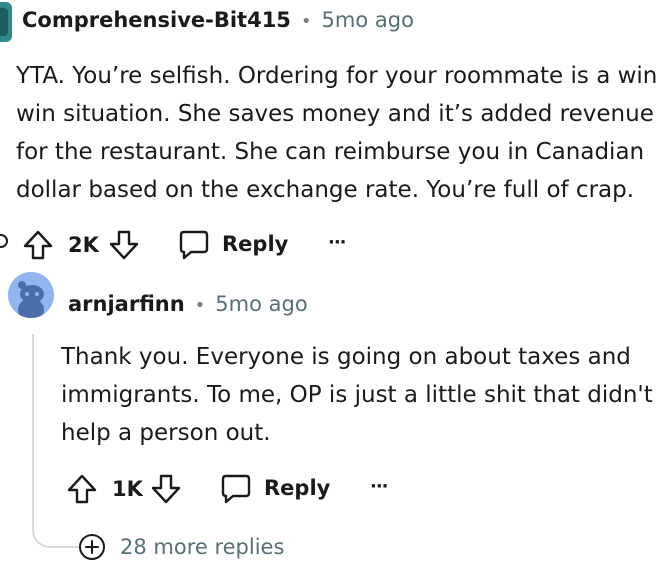 This screenshot has height=576, width=670. I want to click on comment-line: help a person out., so click(166, 433).